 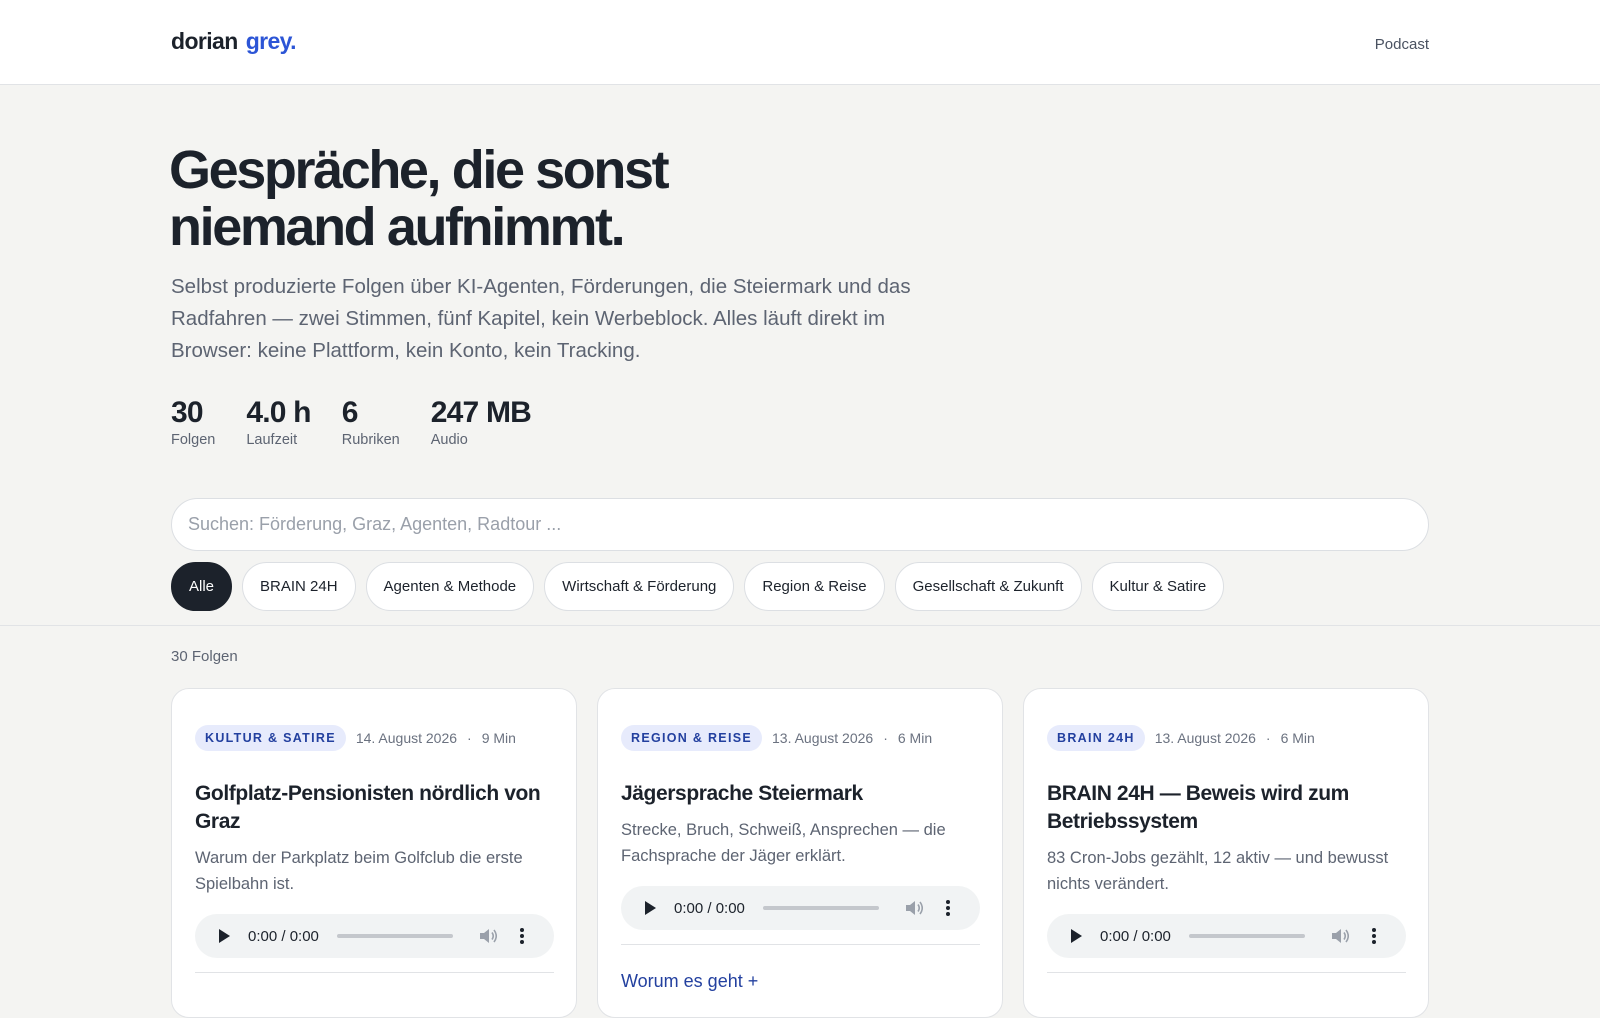 What do you see at coordinates (1096, 738) in the screenshot?
I see `category-badge: BRAIN 24H` at bounding box center [1096, 738].